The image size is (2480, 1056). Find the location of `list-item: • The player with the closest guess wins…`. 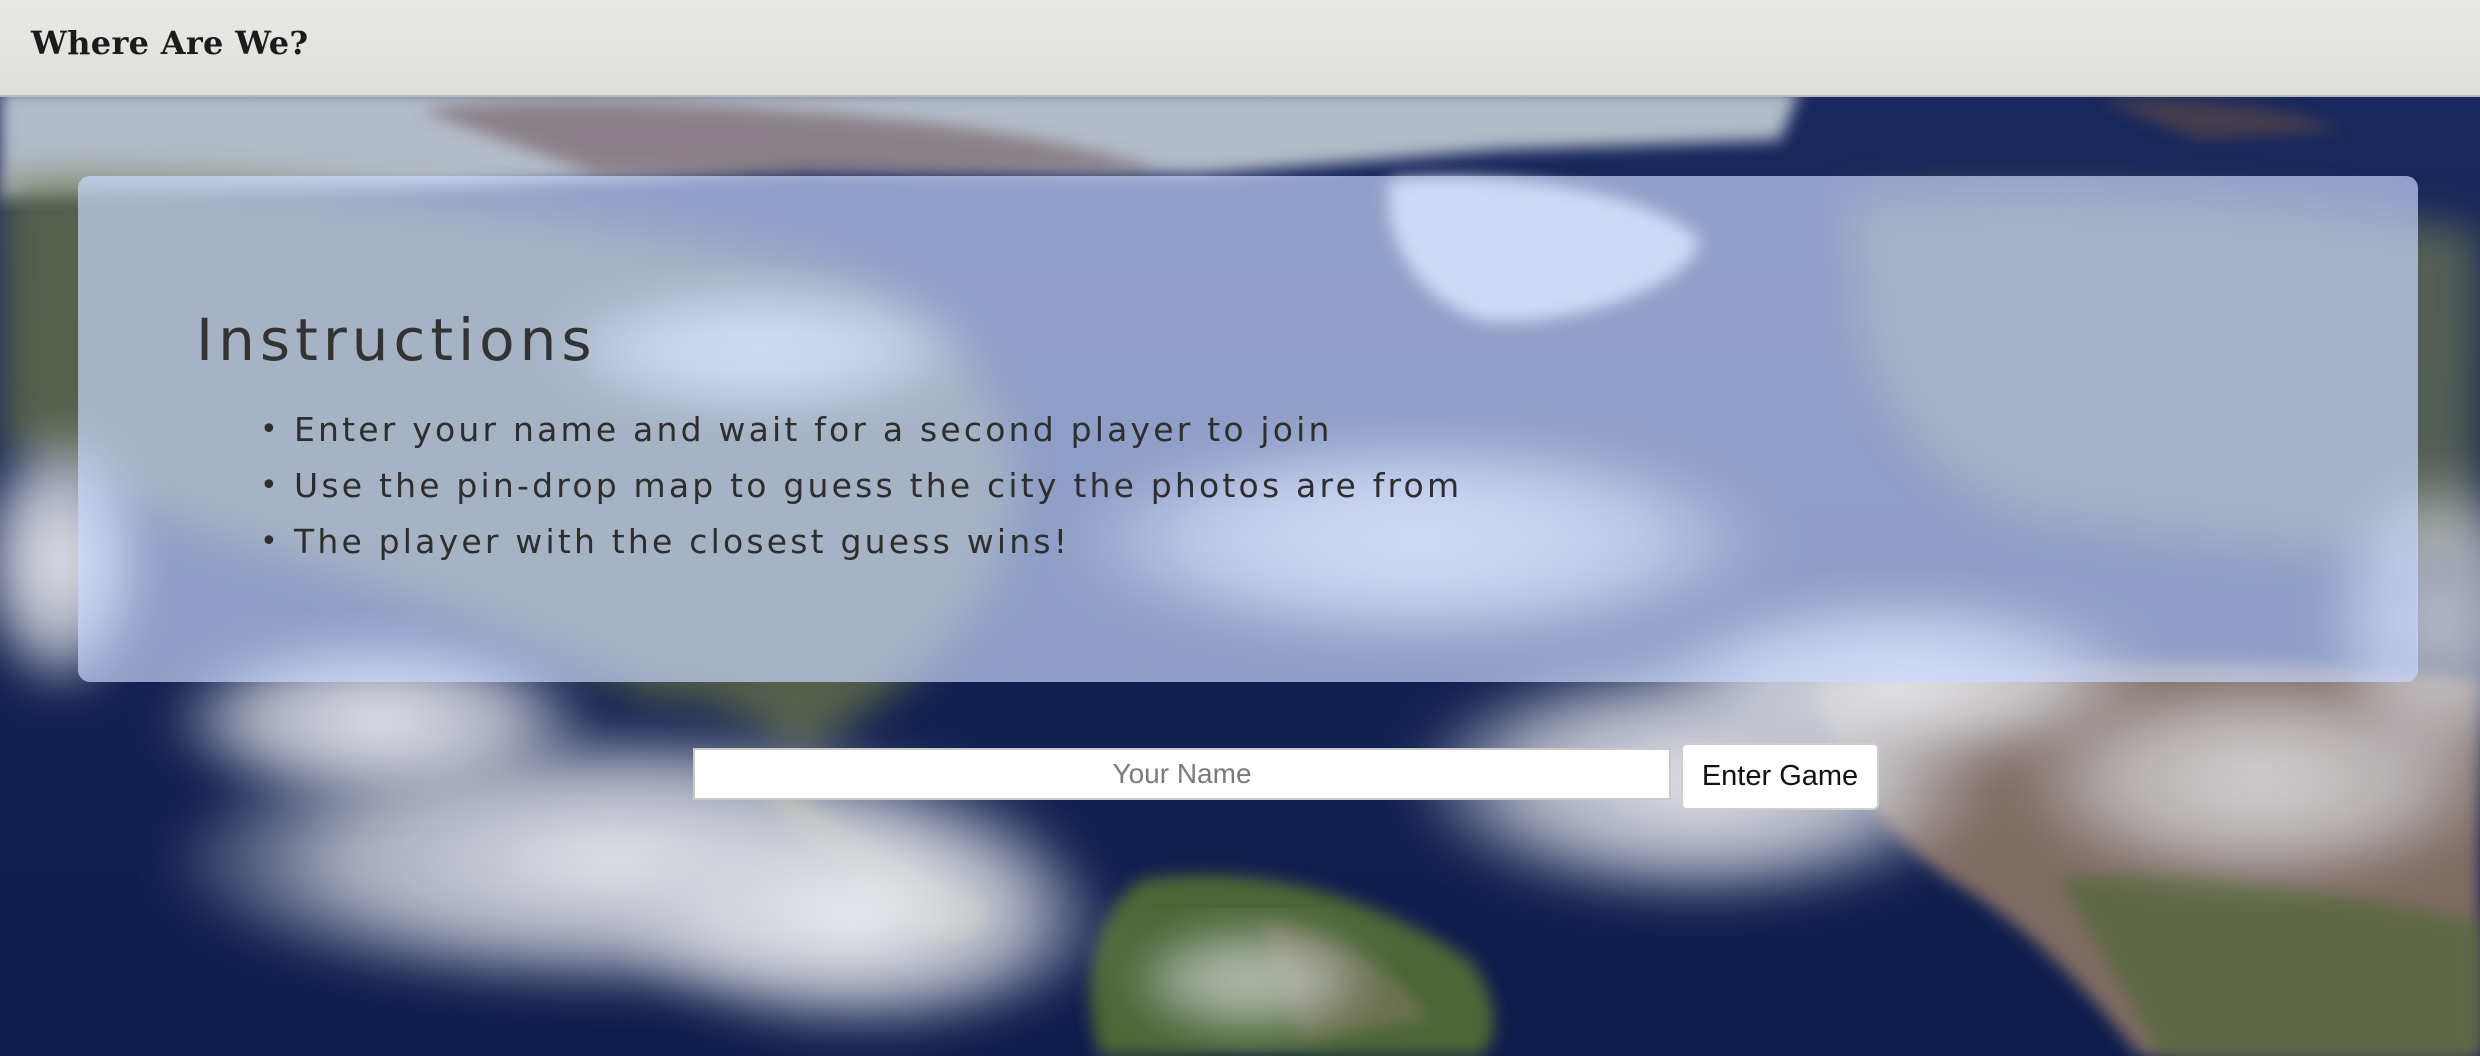

list-item: • The player with the closest guess wins… is located at coordinates (861, 542).